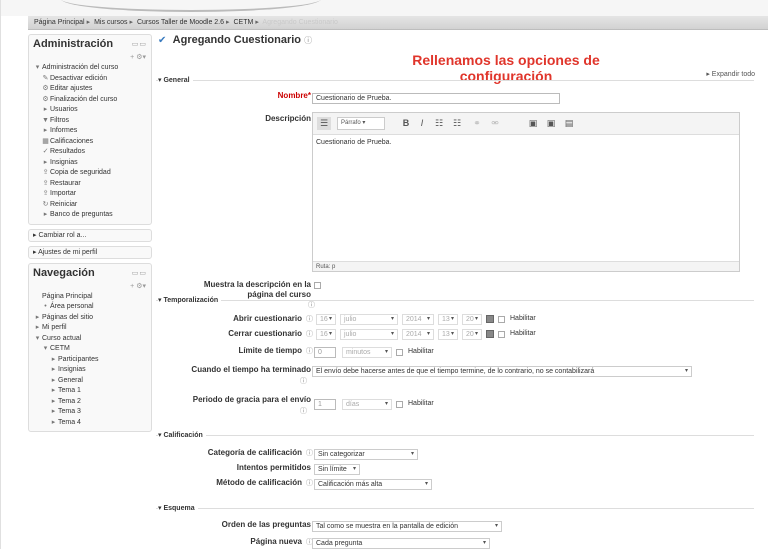 The height and width of the screenshot is (549, 768). Describe the element at coordinates (90, 205) in the screenshot. I see `admin-item: ↻ Reiniciar` at that location.